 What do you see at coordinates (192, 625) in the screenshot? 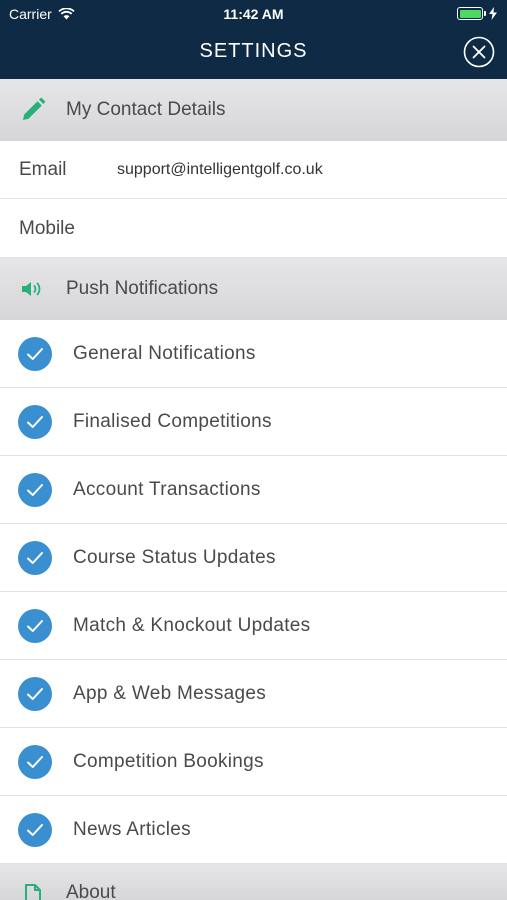
I see `notification-label: Match & Knockout Updates` at bounding box center [192, 625].